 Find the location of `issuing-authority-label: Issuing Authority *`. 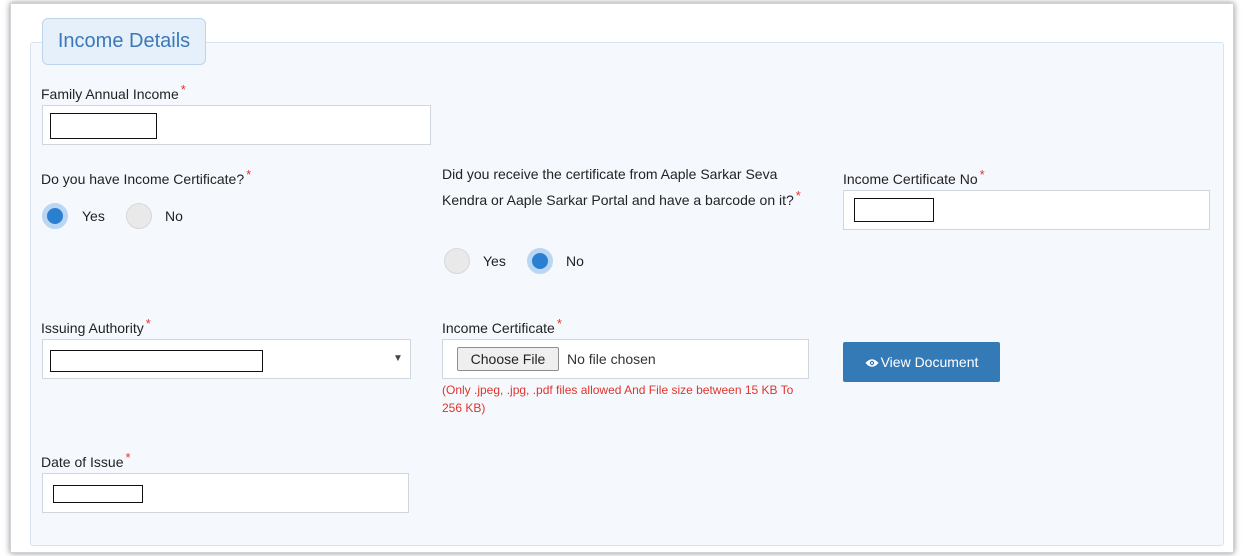

issuing-authority-label: Issuing Authority * is located at coordinates (96, 326).